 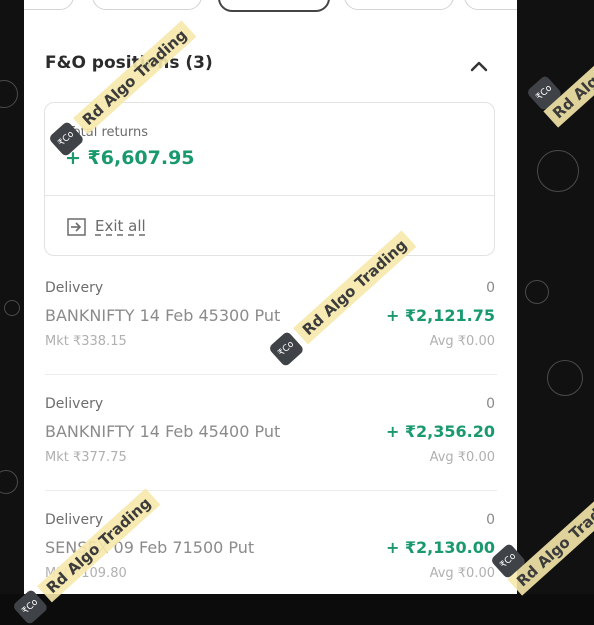 What do you see at coordinates (440, 315) in the screenshot?
I see `position-pnl: + ₹2,121.75` at bounding box center [440, 315].